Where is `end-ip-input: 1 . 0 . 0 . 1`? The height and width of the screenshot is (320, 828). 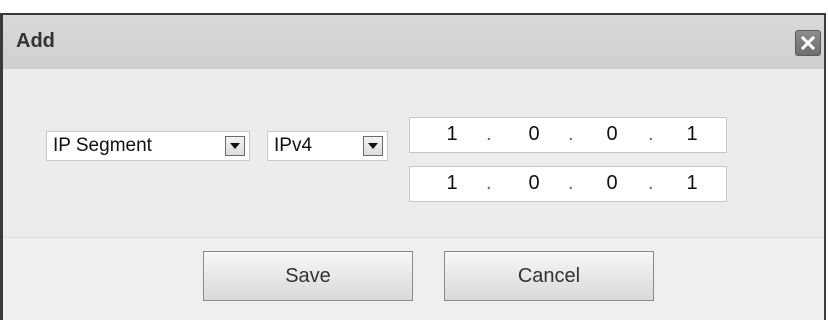 end-ip-input: 1 . 0 . 0 . 1 is located at coordinates (568, 184).